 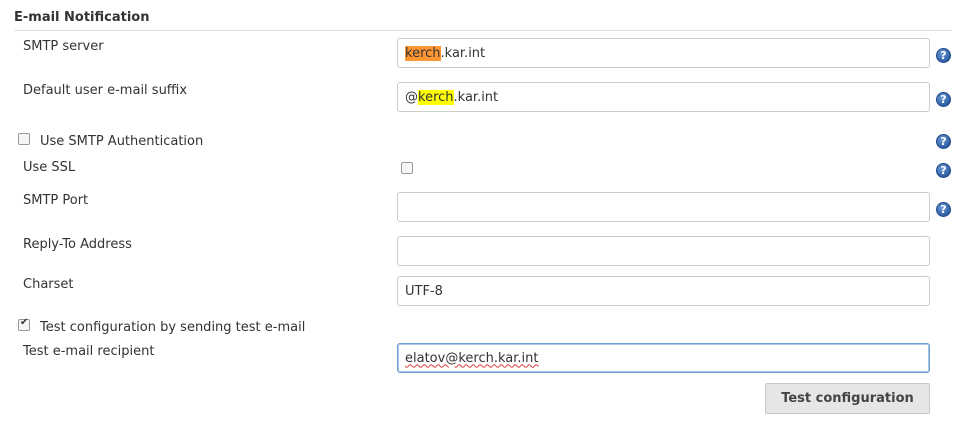 What do you see at coordinates (82, 17) in the screenshot?
I see `section-title: E-mail Notification` at bounding box center [82, 17].